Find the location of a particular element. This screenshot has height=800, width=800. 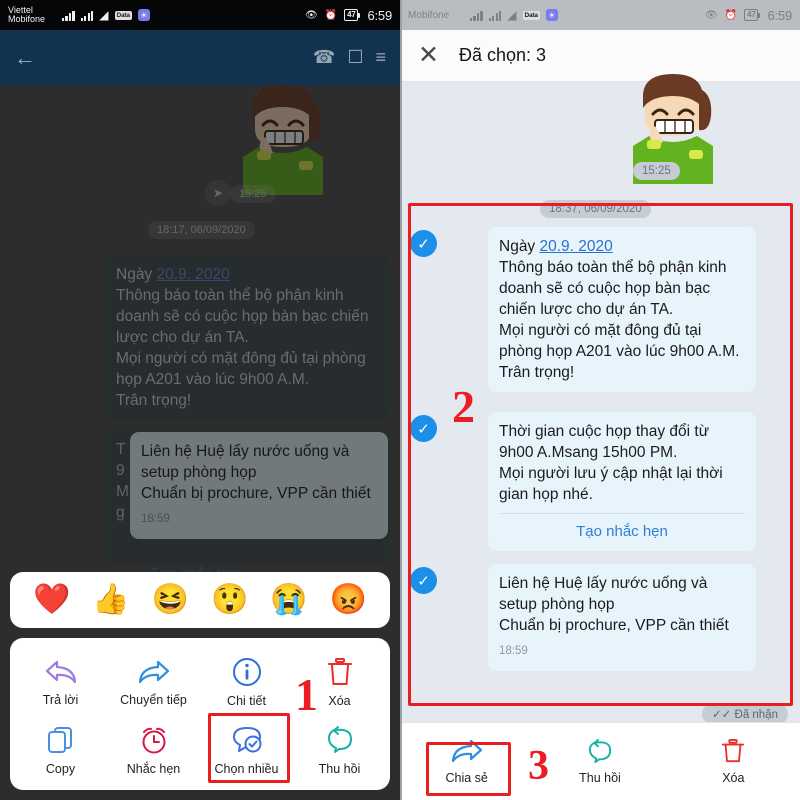

crying-emoji: 😭 is located at coordinates (288, 600).